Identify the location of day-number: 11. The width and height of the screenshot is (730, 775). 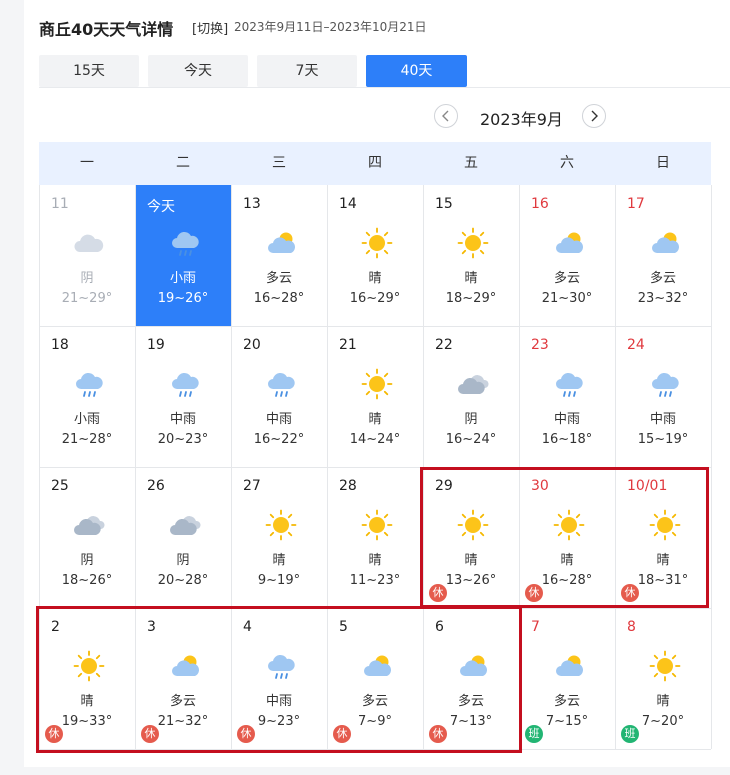
(60, 204).